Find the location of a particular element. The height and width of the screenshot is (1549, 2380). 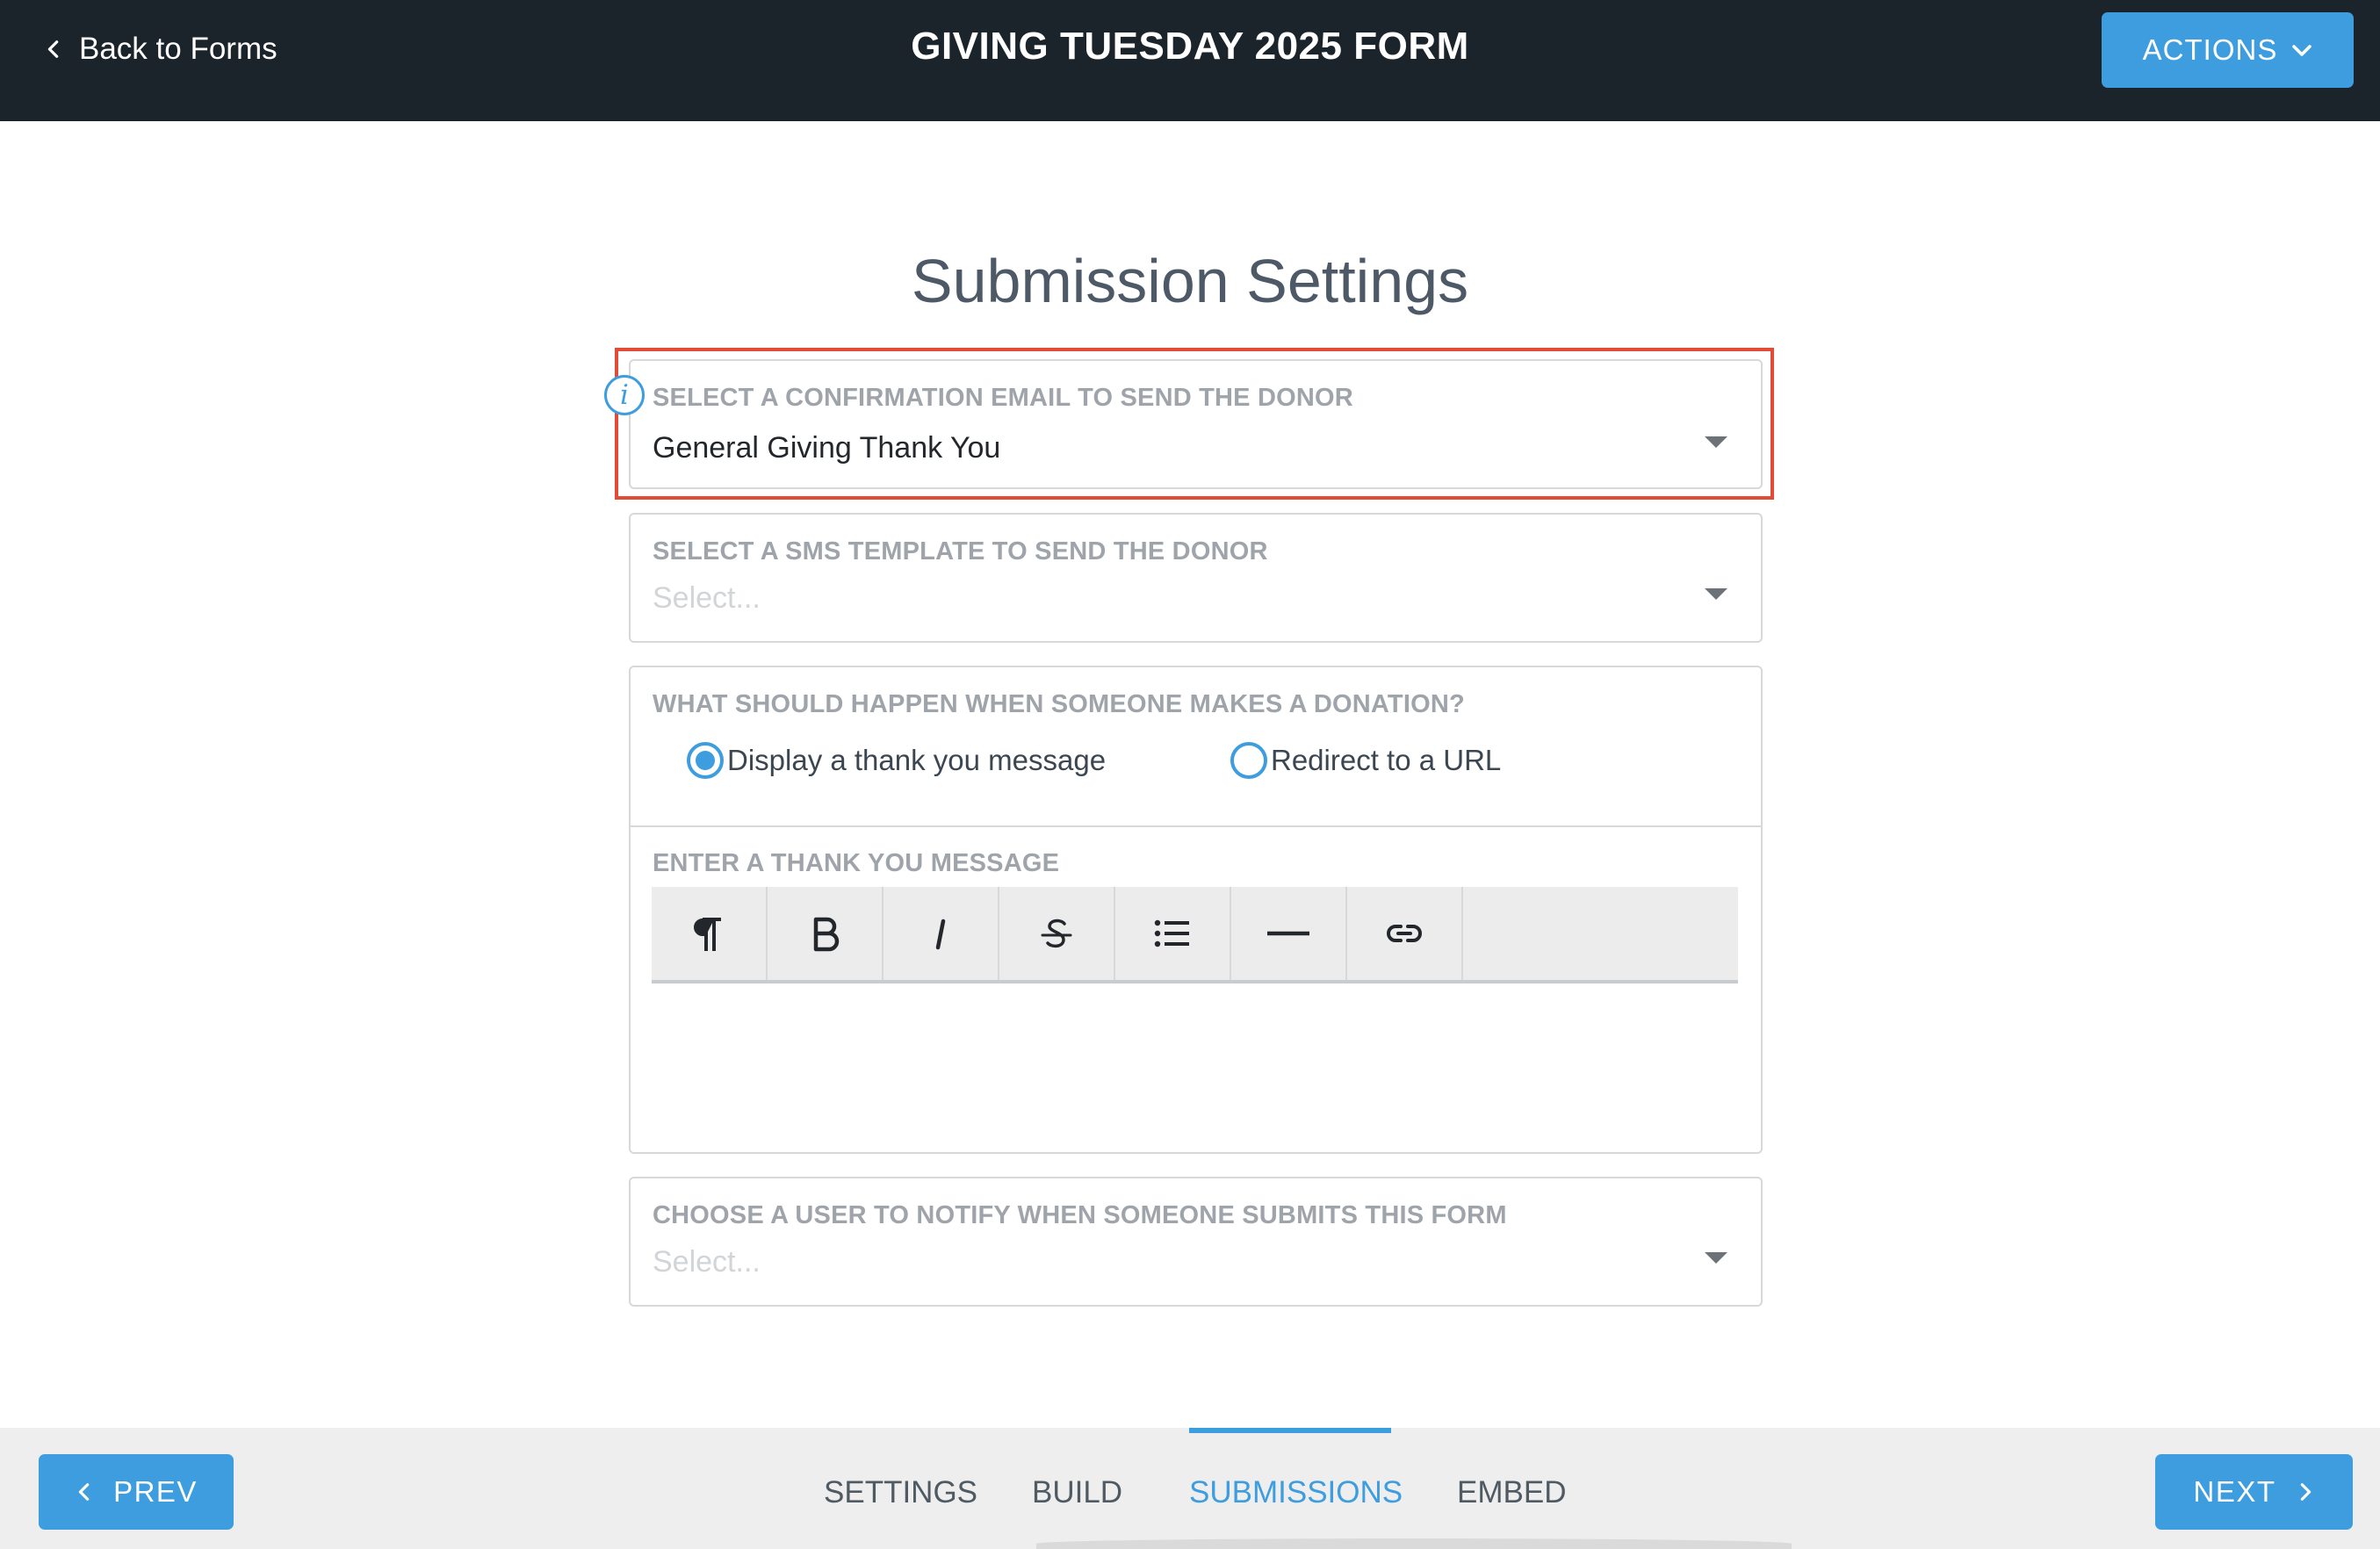

thank-you-message-label: ENTER A THANK YOU MESSAGE is located at coordinates (856, 863).